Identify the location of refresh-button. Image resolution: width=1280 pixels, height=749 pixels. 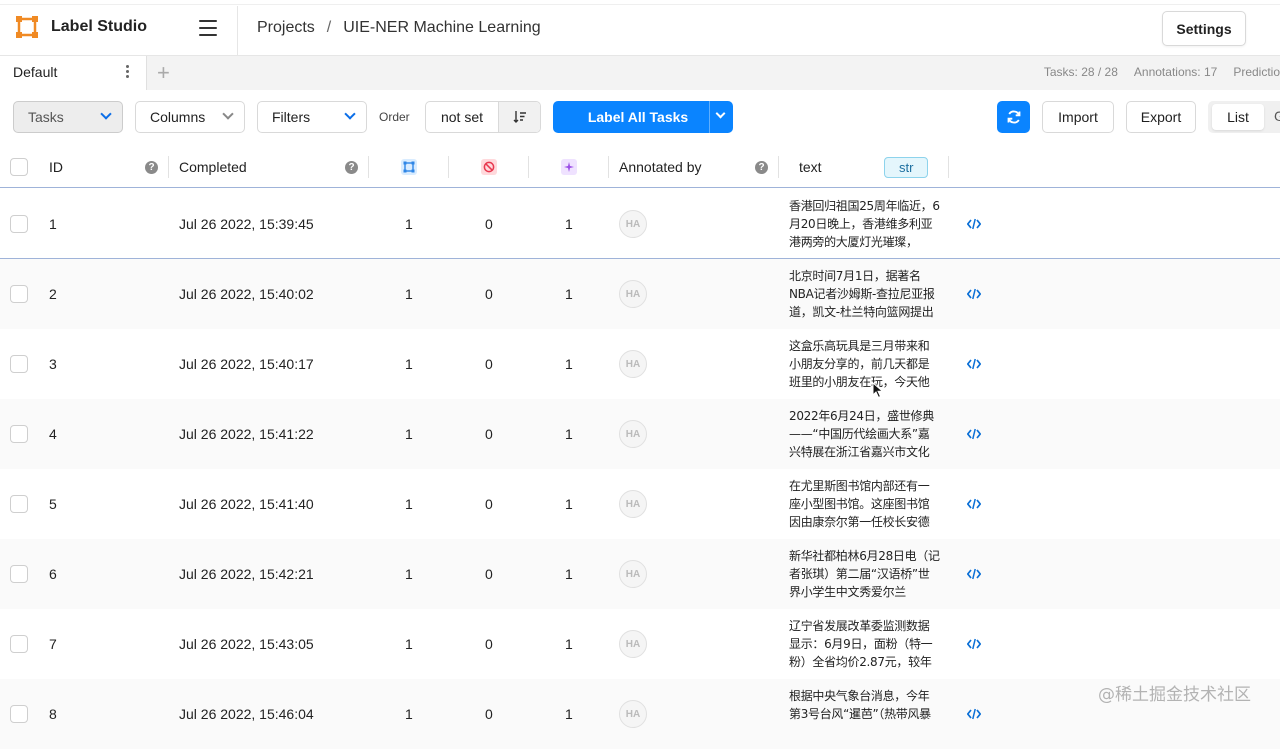
(1013, 117).